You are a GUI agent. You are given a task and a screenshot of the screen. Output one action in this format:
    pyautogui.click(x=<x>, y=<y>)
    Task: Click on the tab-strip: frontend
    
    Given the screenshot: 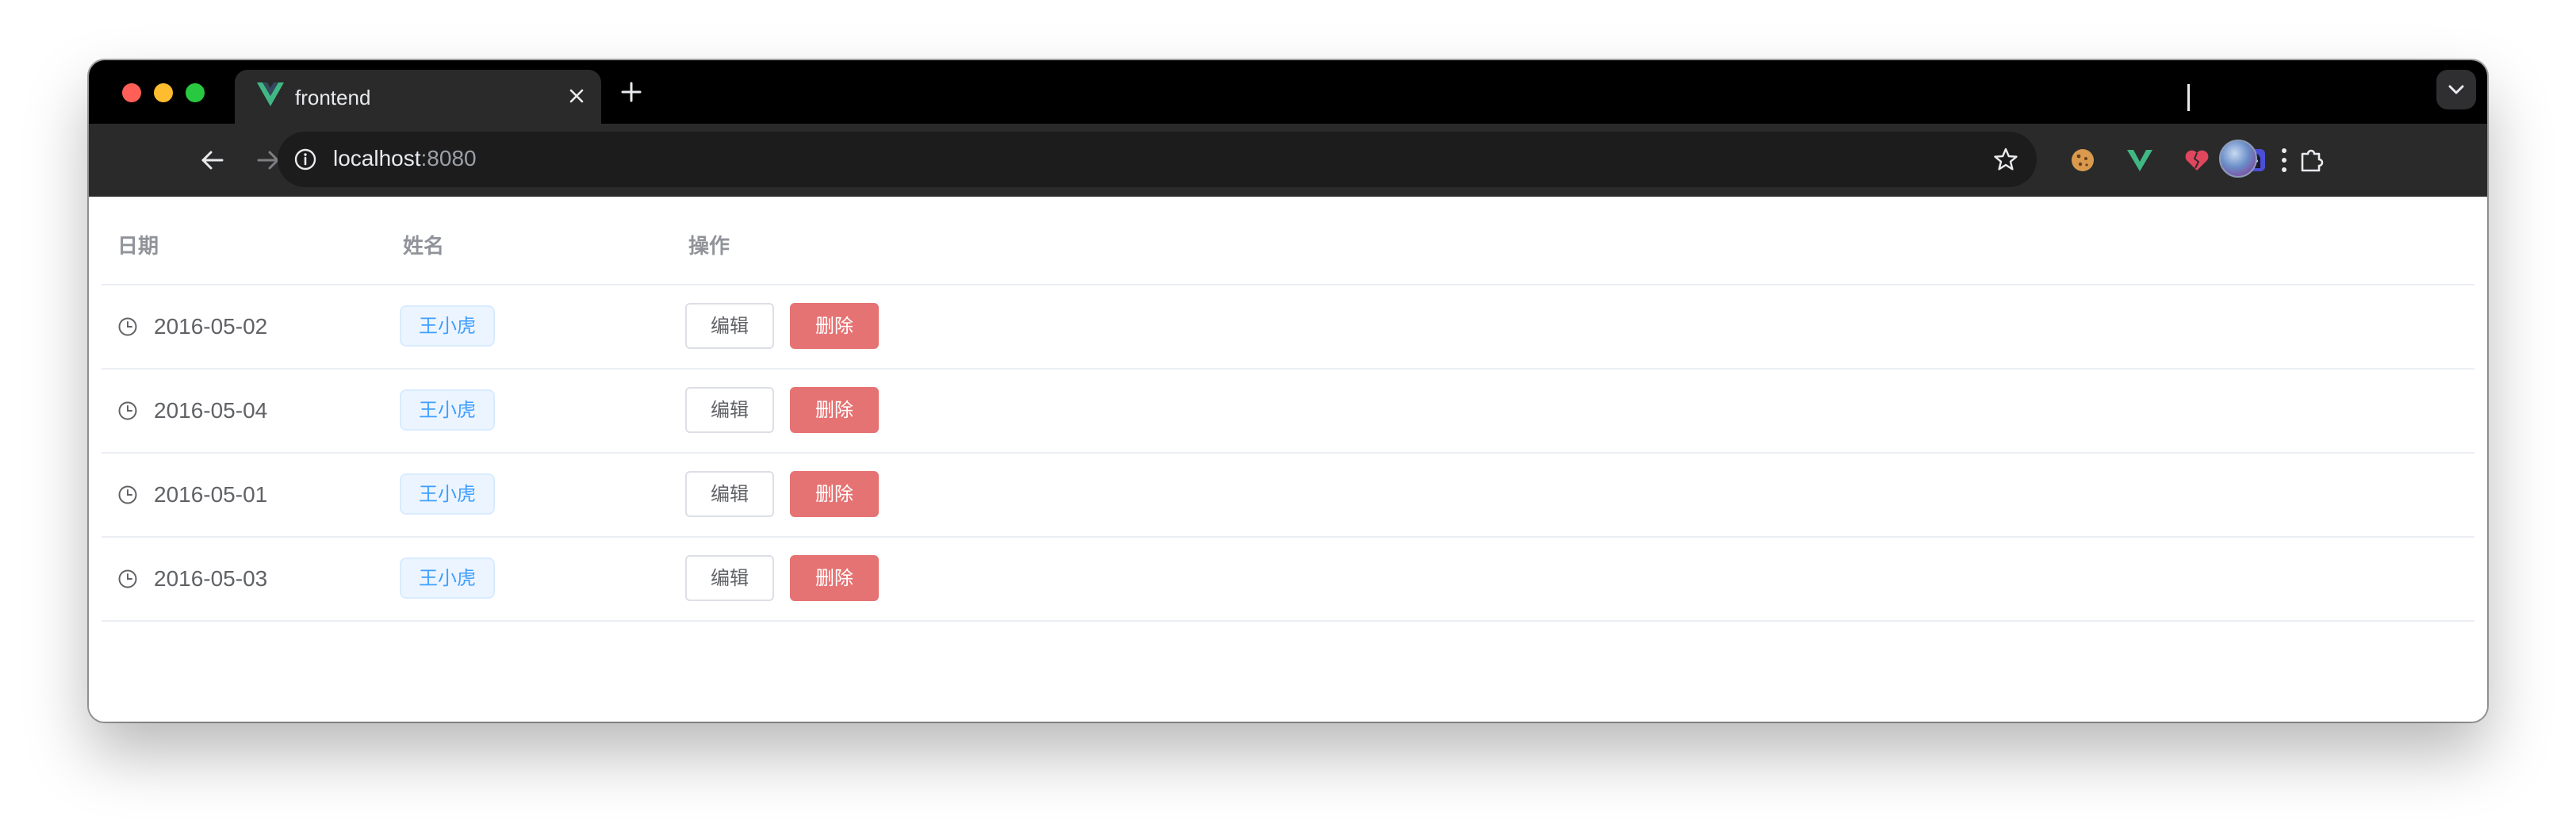 What is the action you would take?
    pyautogui.click(x=1288, y=92)
    